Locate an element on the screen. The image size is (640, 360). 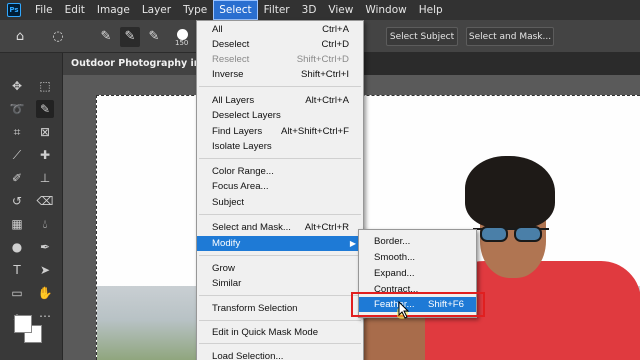
isolate-layers-item: Isolate Layers is located at coordinates (280, 146).